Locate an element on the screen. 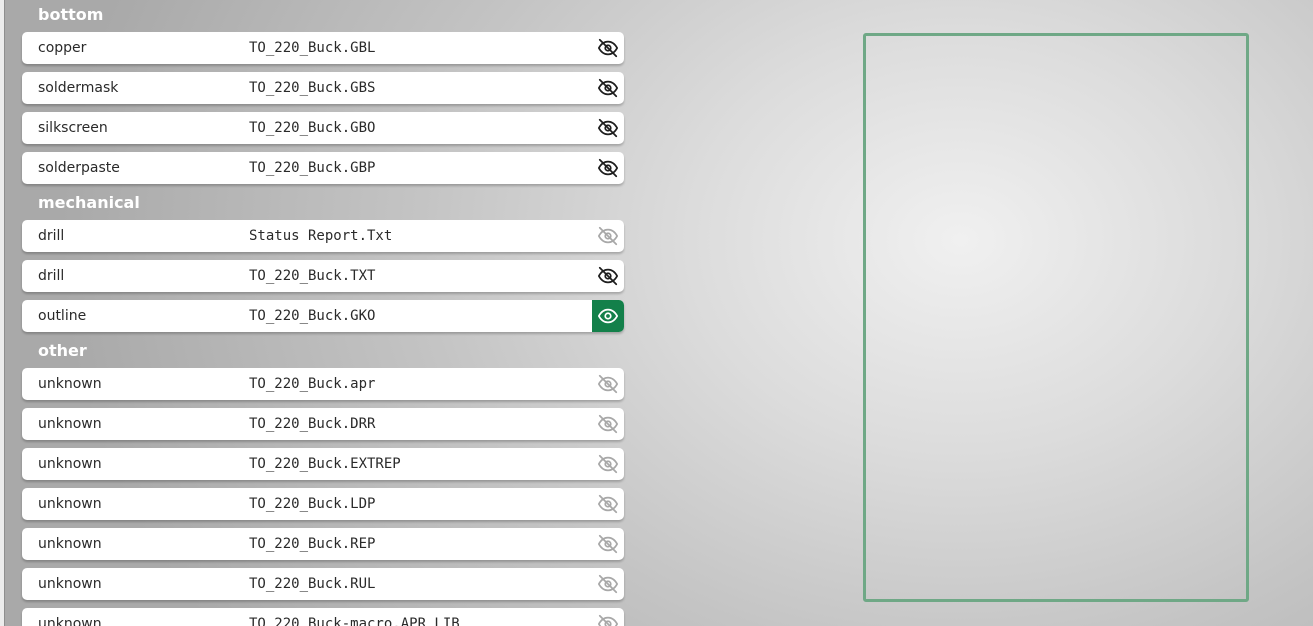 Image resolution: width=1313 pixels, height=626 pixels. layer-type: soldermask is located at coordinates (78, 88).